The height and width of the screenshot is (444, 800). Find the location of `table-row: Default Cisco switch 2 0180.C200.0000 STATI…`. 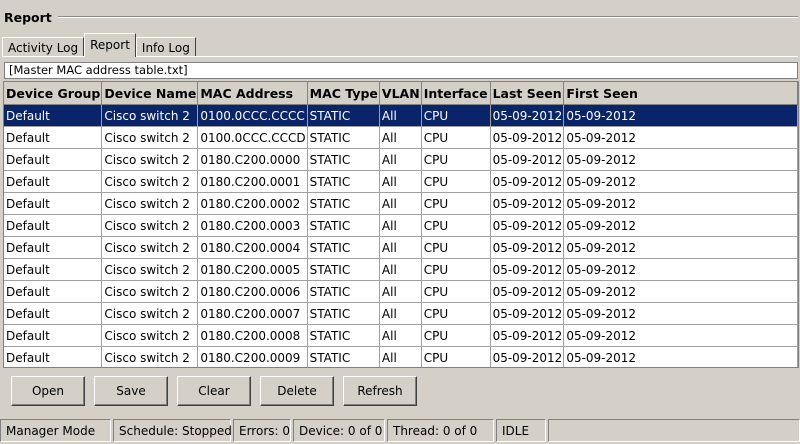

table-row: Default Cisco switch 2 0180.C200.0000 STATI… is located at coordinates (401, 159).